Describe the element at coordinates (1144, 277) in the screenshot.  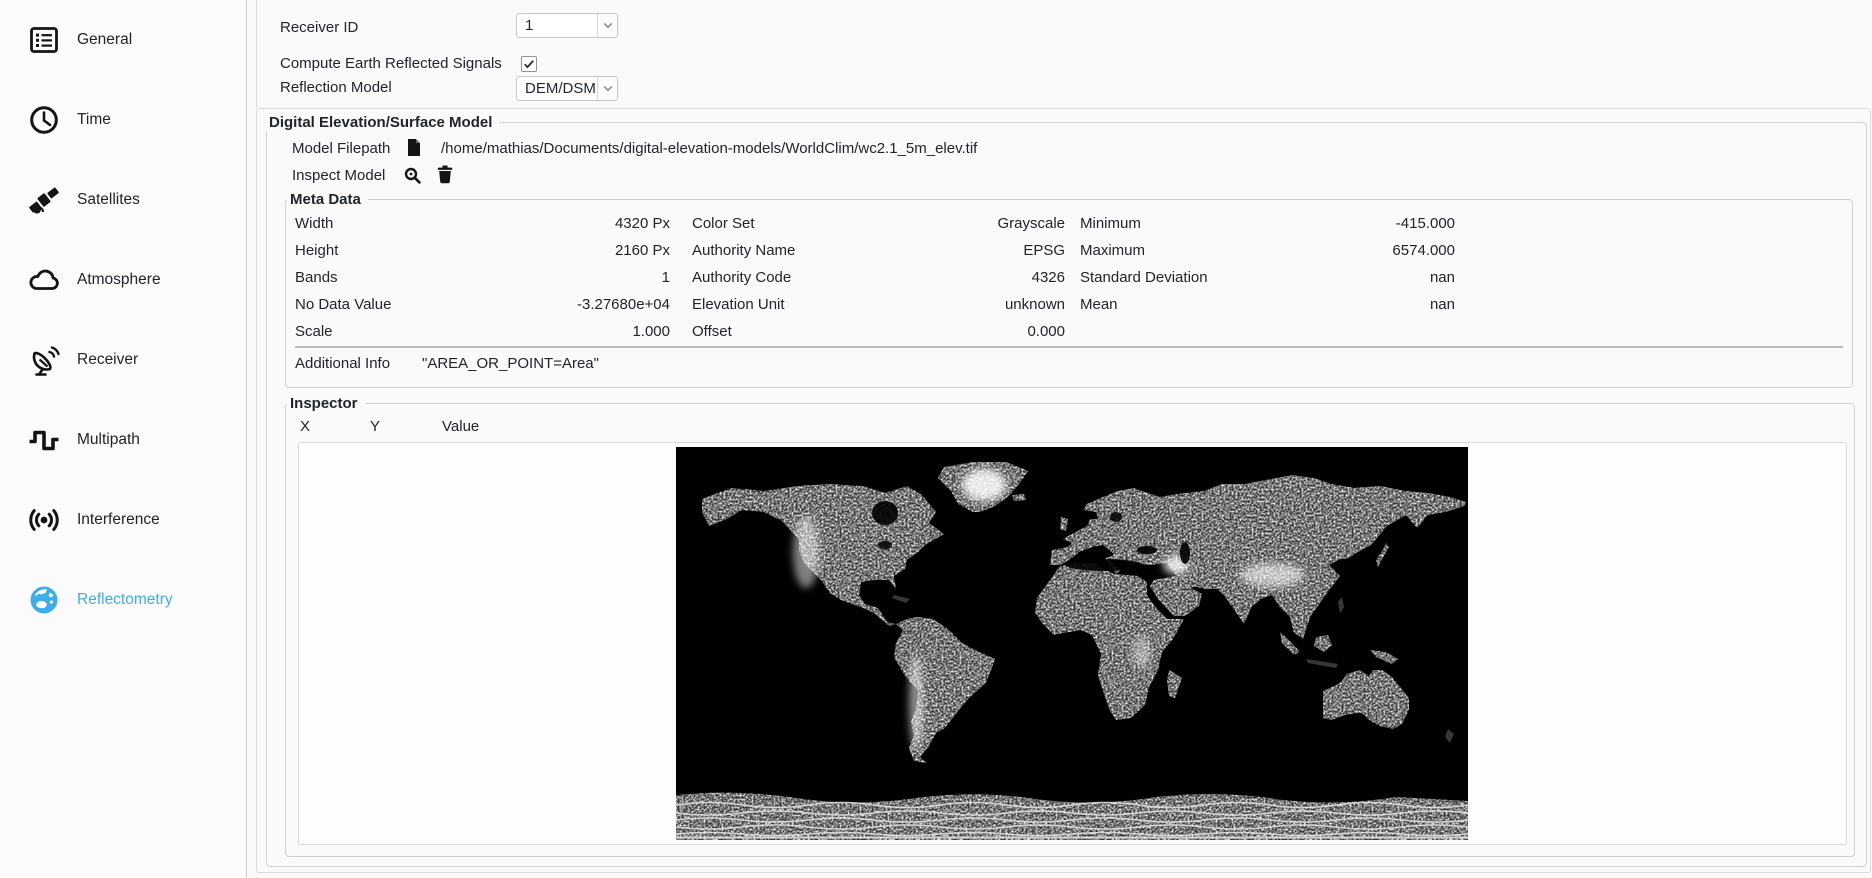
I see `meta-label: Standard Deviation` at that location.